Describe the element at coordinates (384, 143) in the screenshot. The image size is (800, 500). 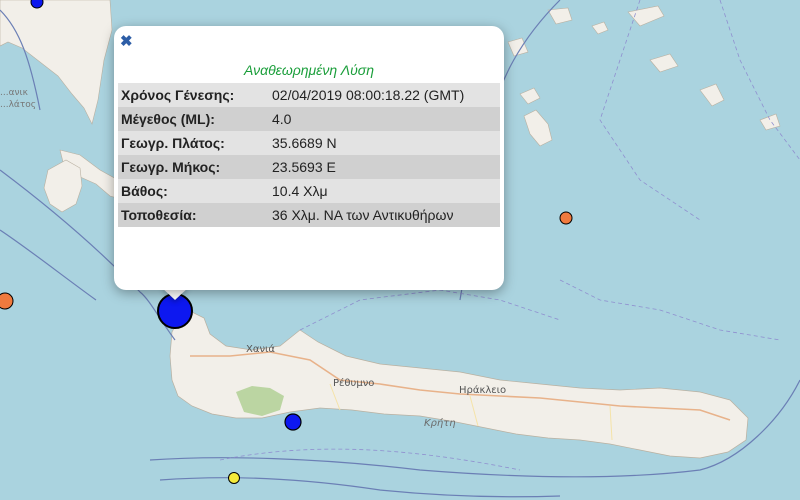
I see `latitude-value: 35.6689 N` at that location.